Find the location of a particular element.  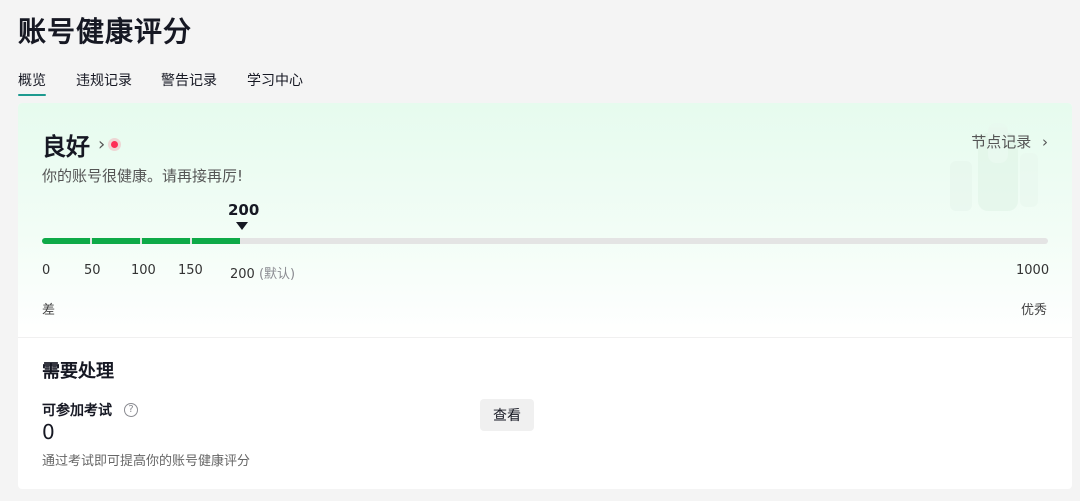

status-description: 你的账号很健康。请再接再厉! is located at coordinates (143, 176).